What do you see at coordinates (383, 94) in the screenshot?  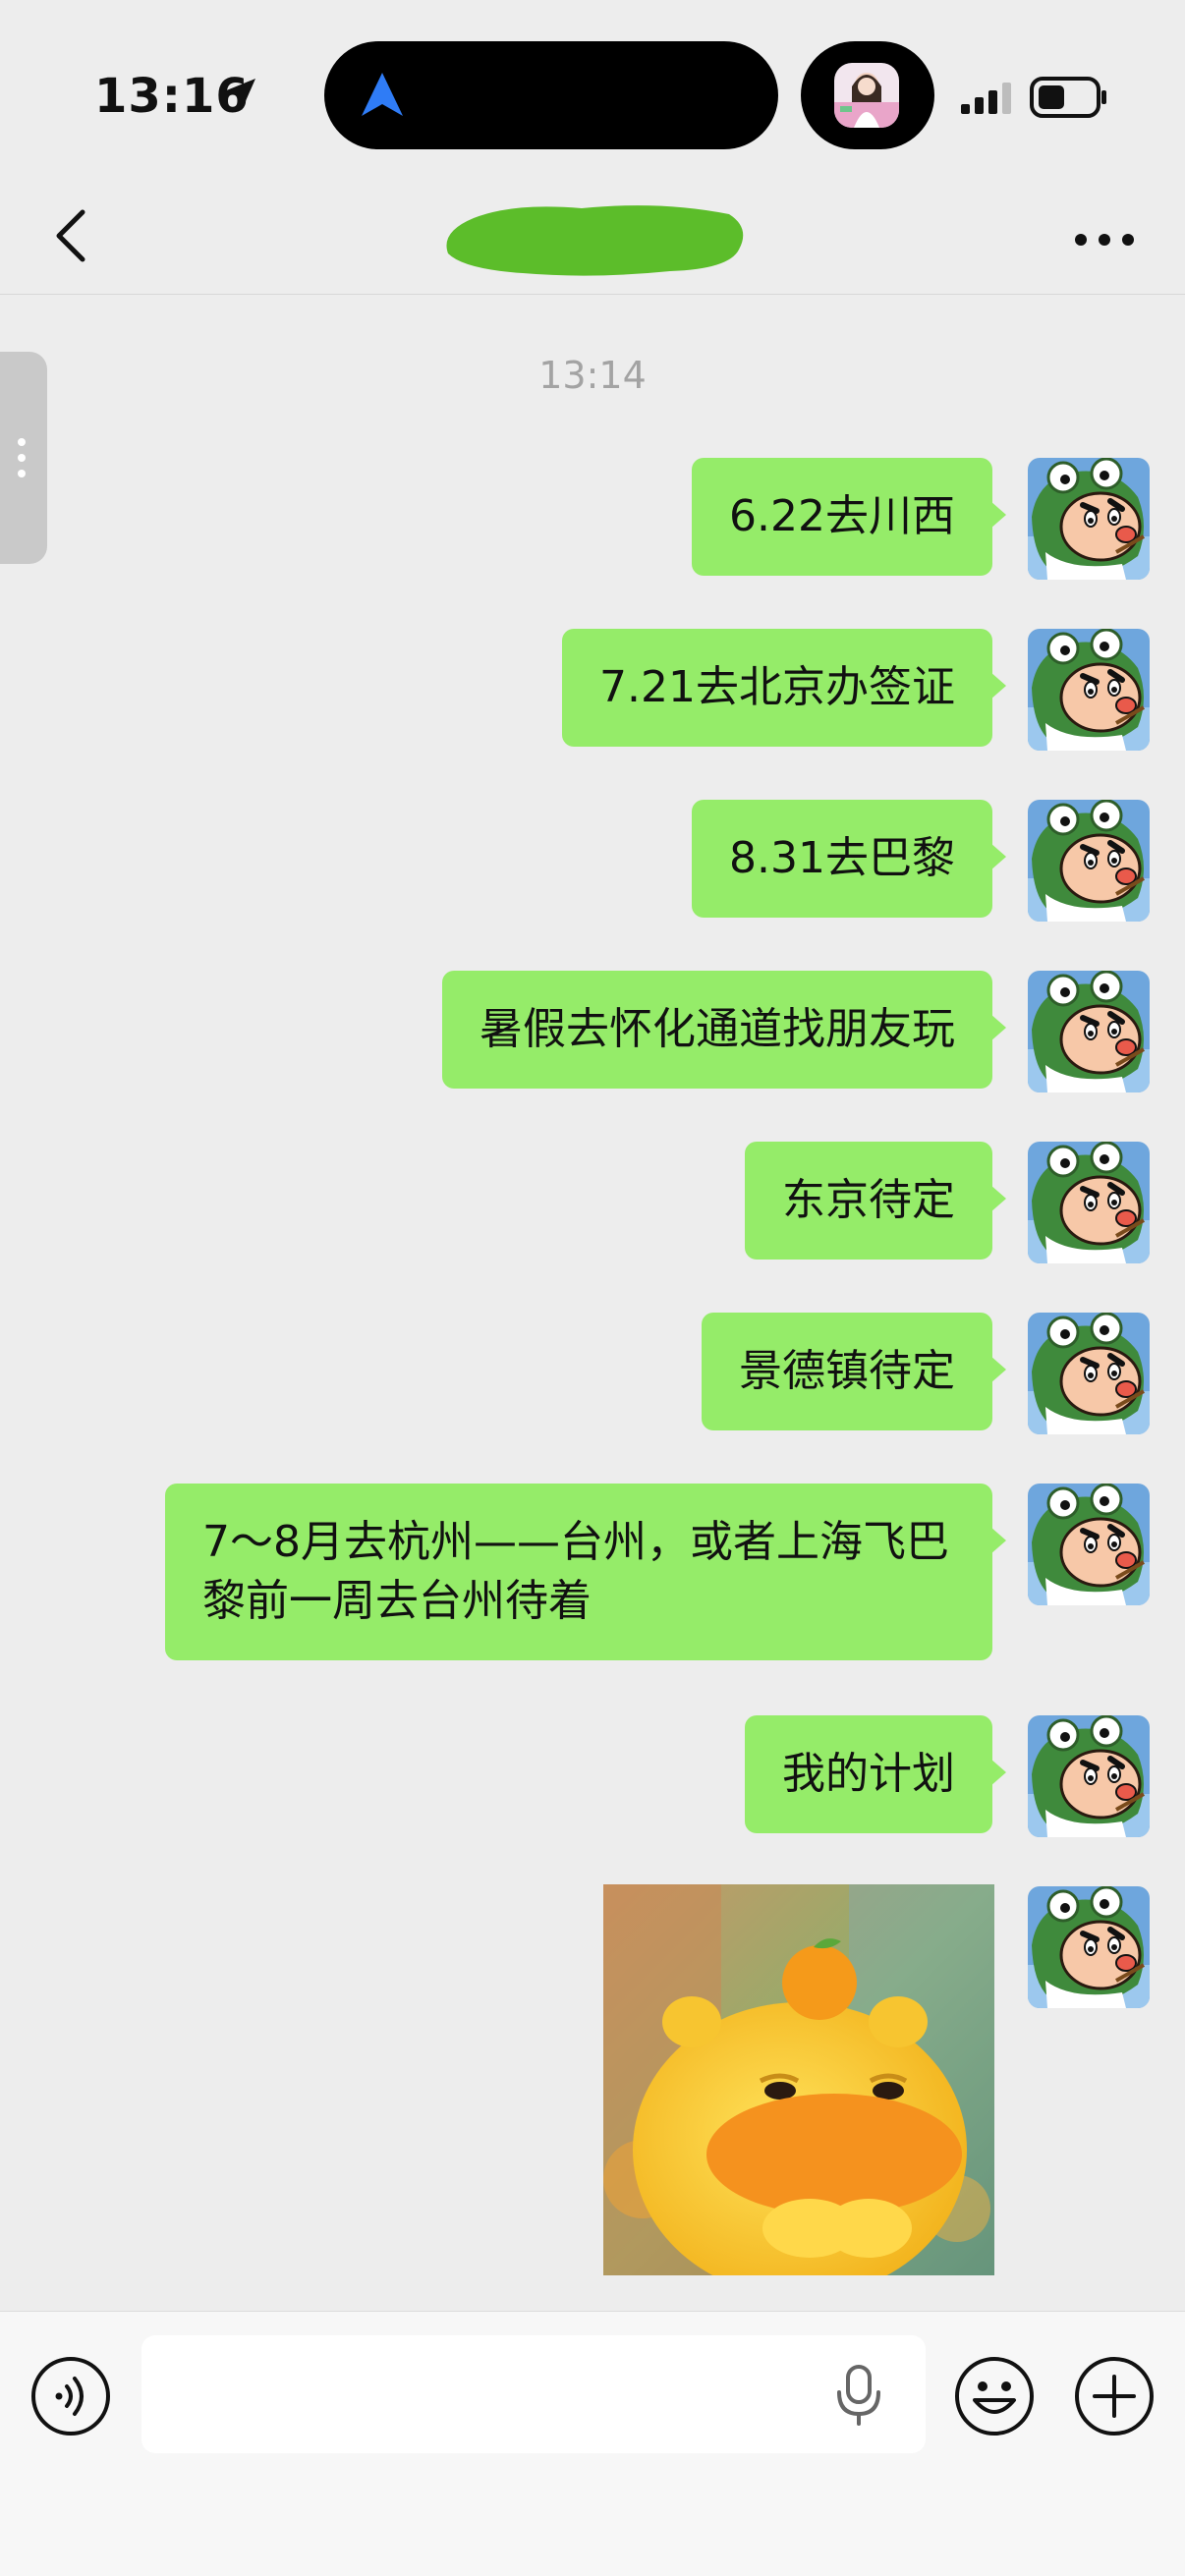 I see `navigation-icon` at bounding box center [383, 94].